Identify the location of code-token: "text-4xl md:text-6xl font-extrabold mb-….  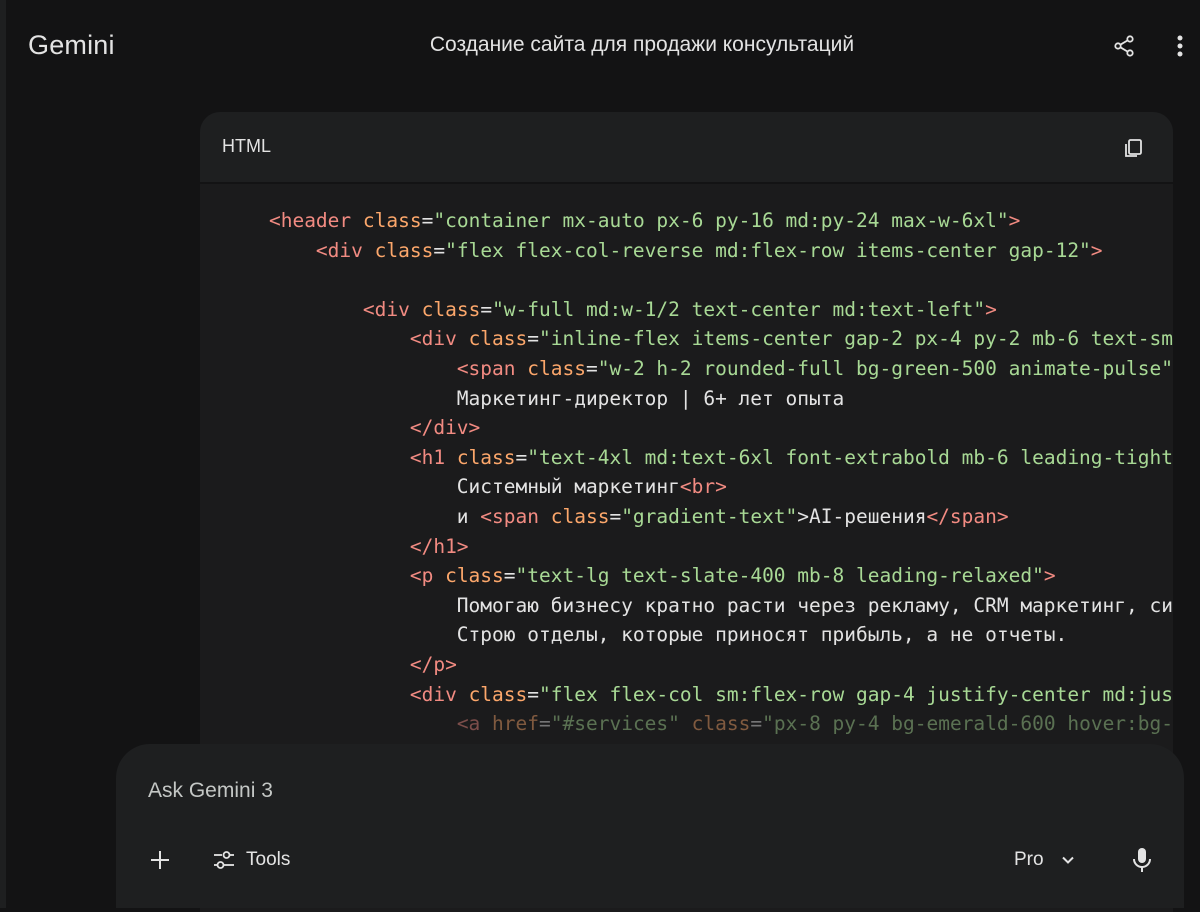
(850, 457).